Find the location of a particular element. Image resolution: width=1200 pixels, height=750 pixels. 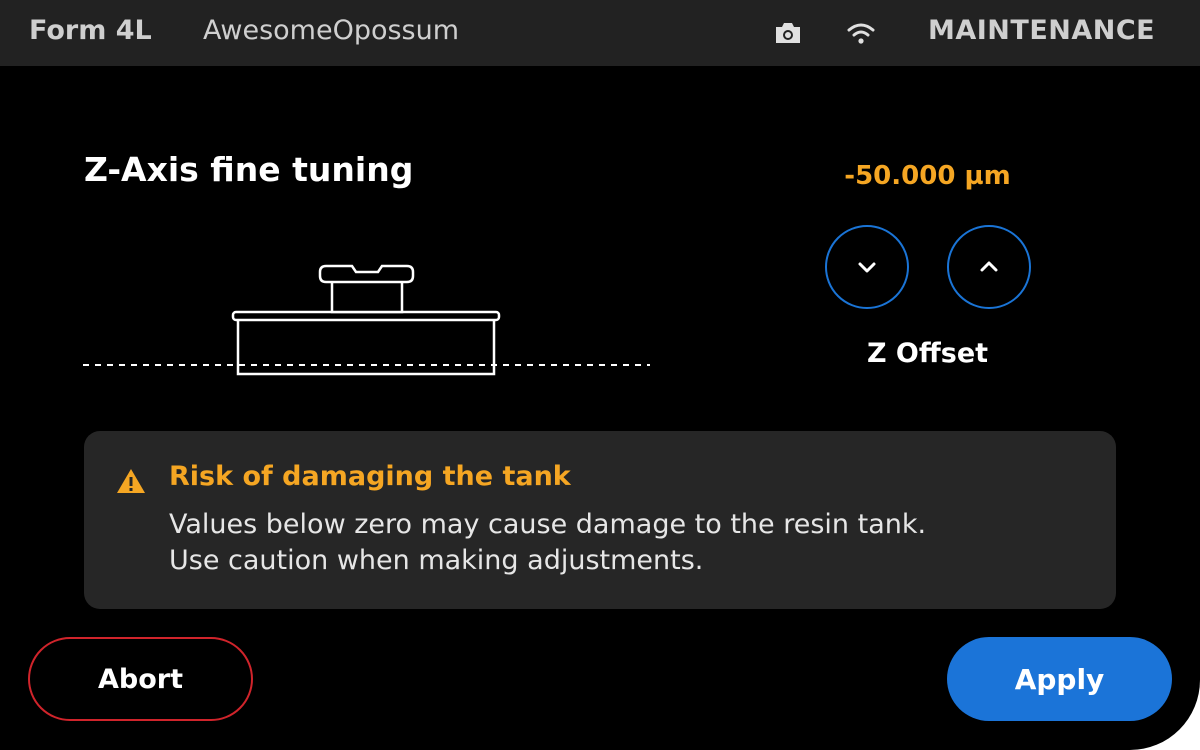

page-title: Z-Axis fine tuning is located at coordinates (249, 169).